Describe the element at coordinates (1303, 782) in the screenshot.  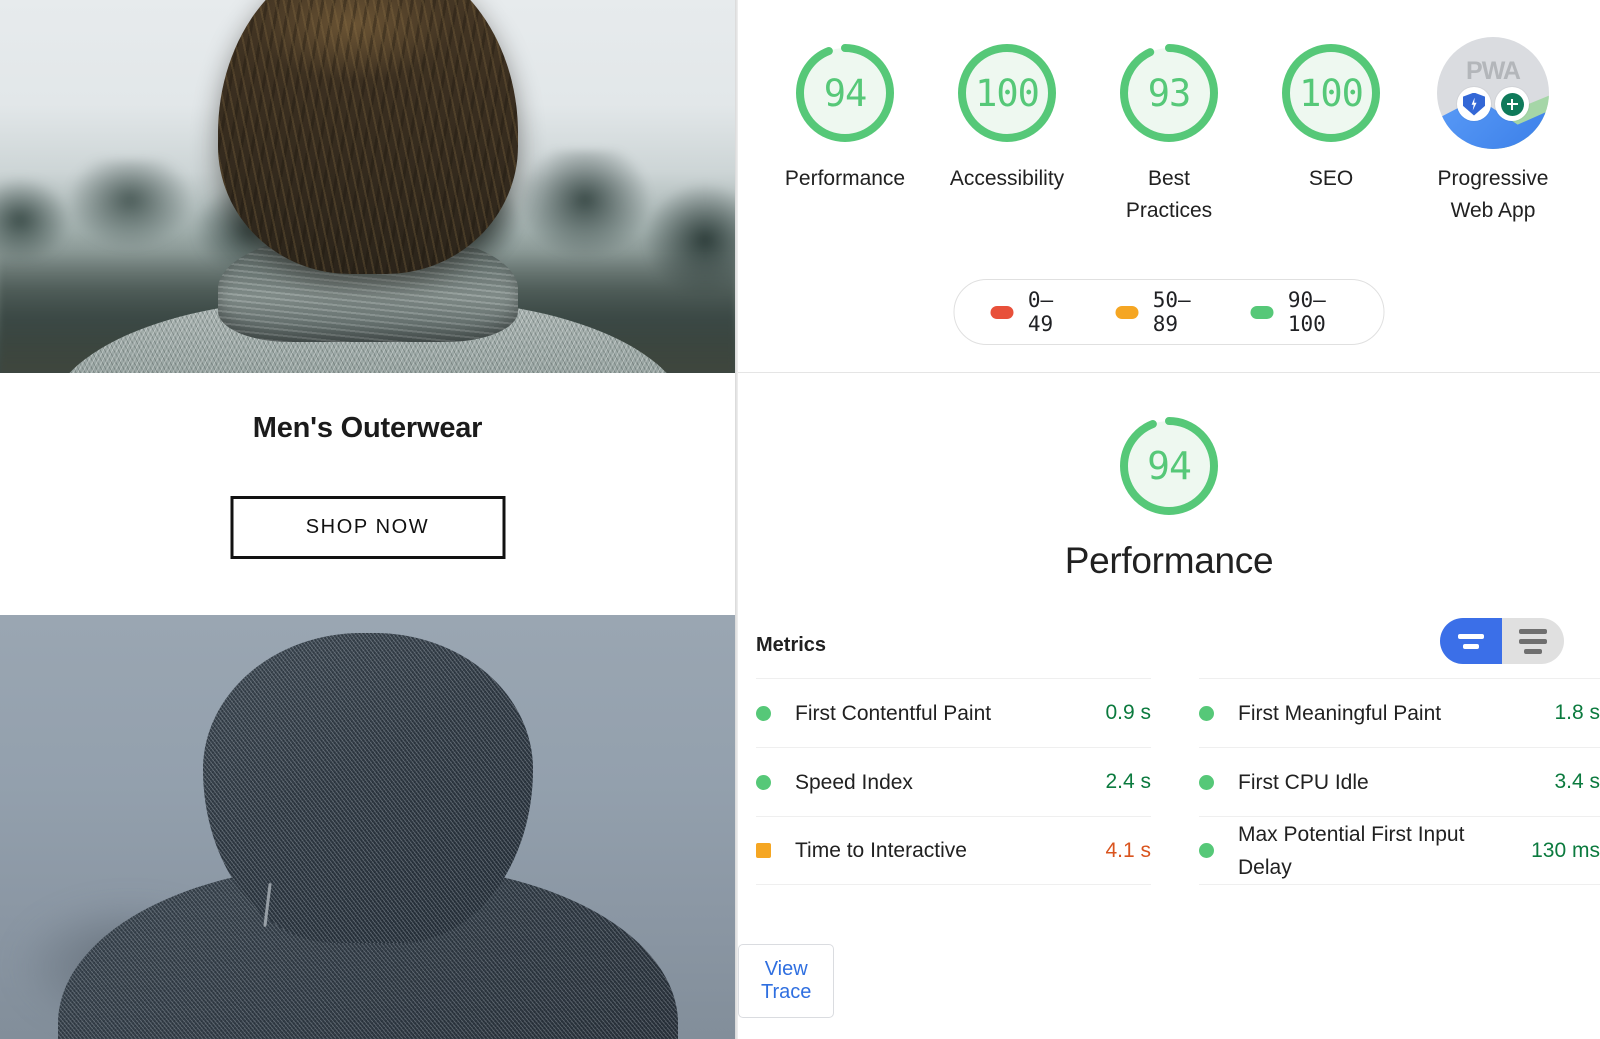
I see `metric-name: First CPU Idle` at that location.